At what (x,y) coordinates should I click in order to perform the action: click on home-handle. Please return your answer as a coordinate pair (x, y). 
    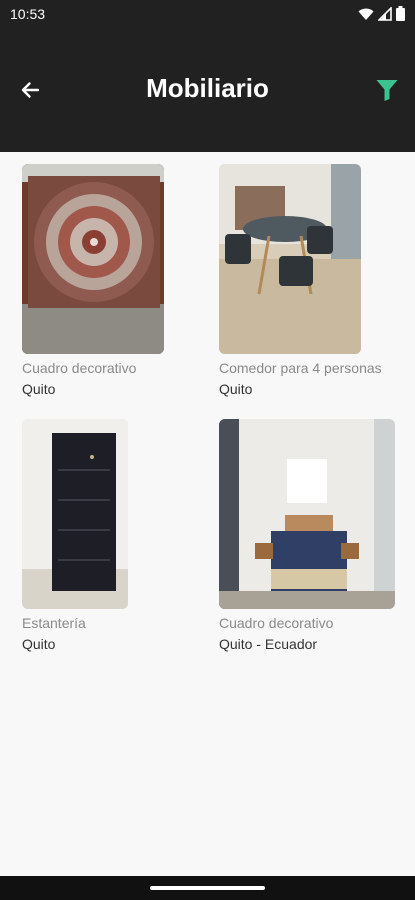
    Looking at the image, I should click on (207, 888).